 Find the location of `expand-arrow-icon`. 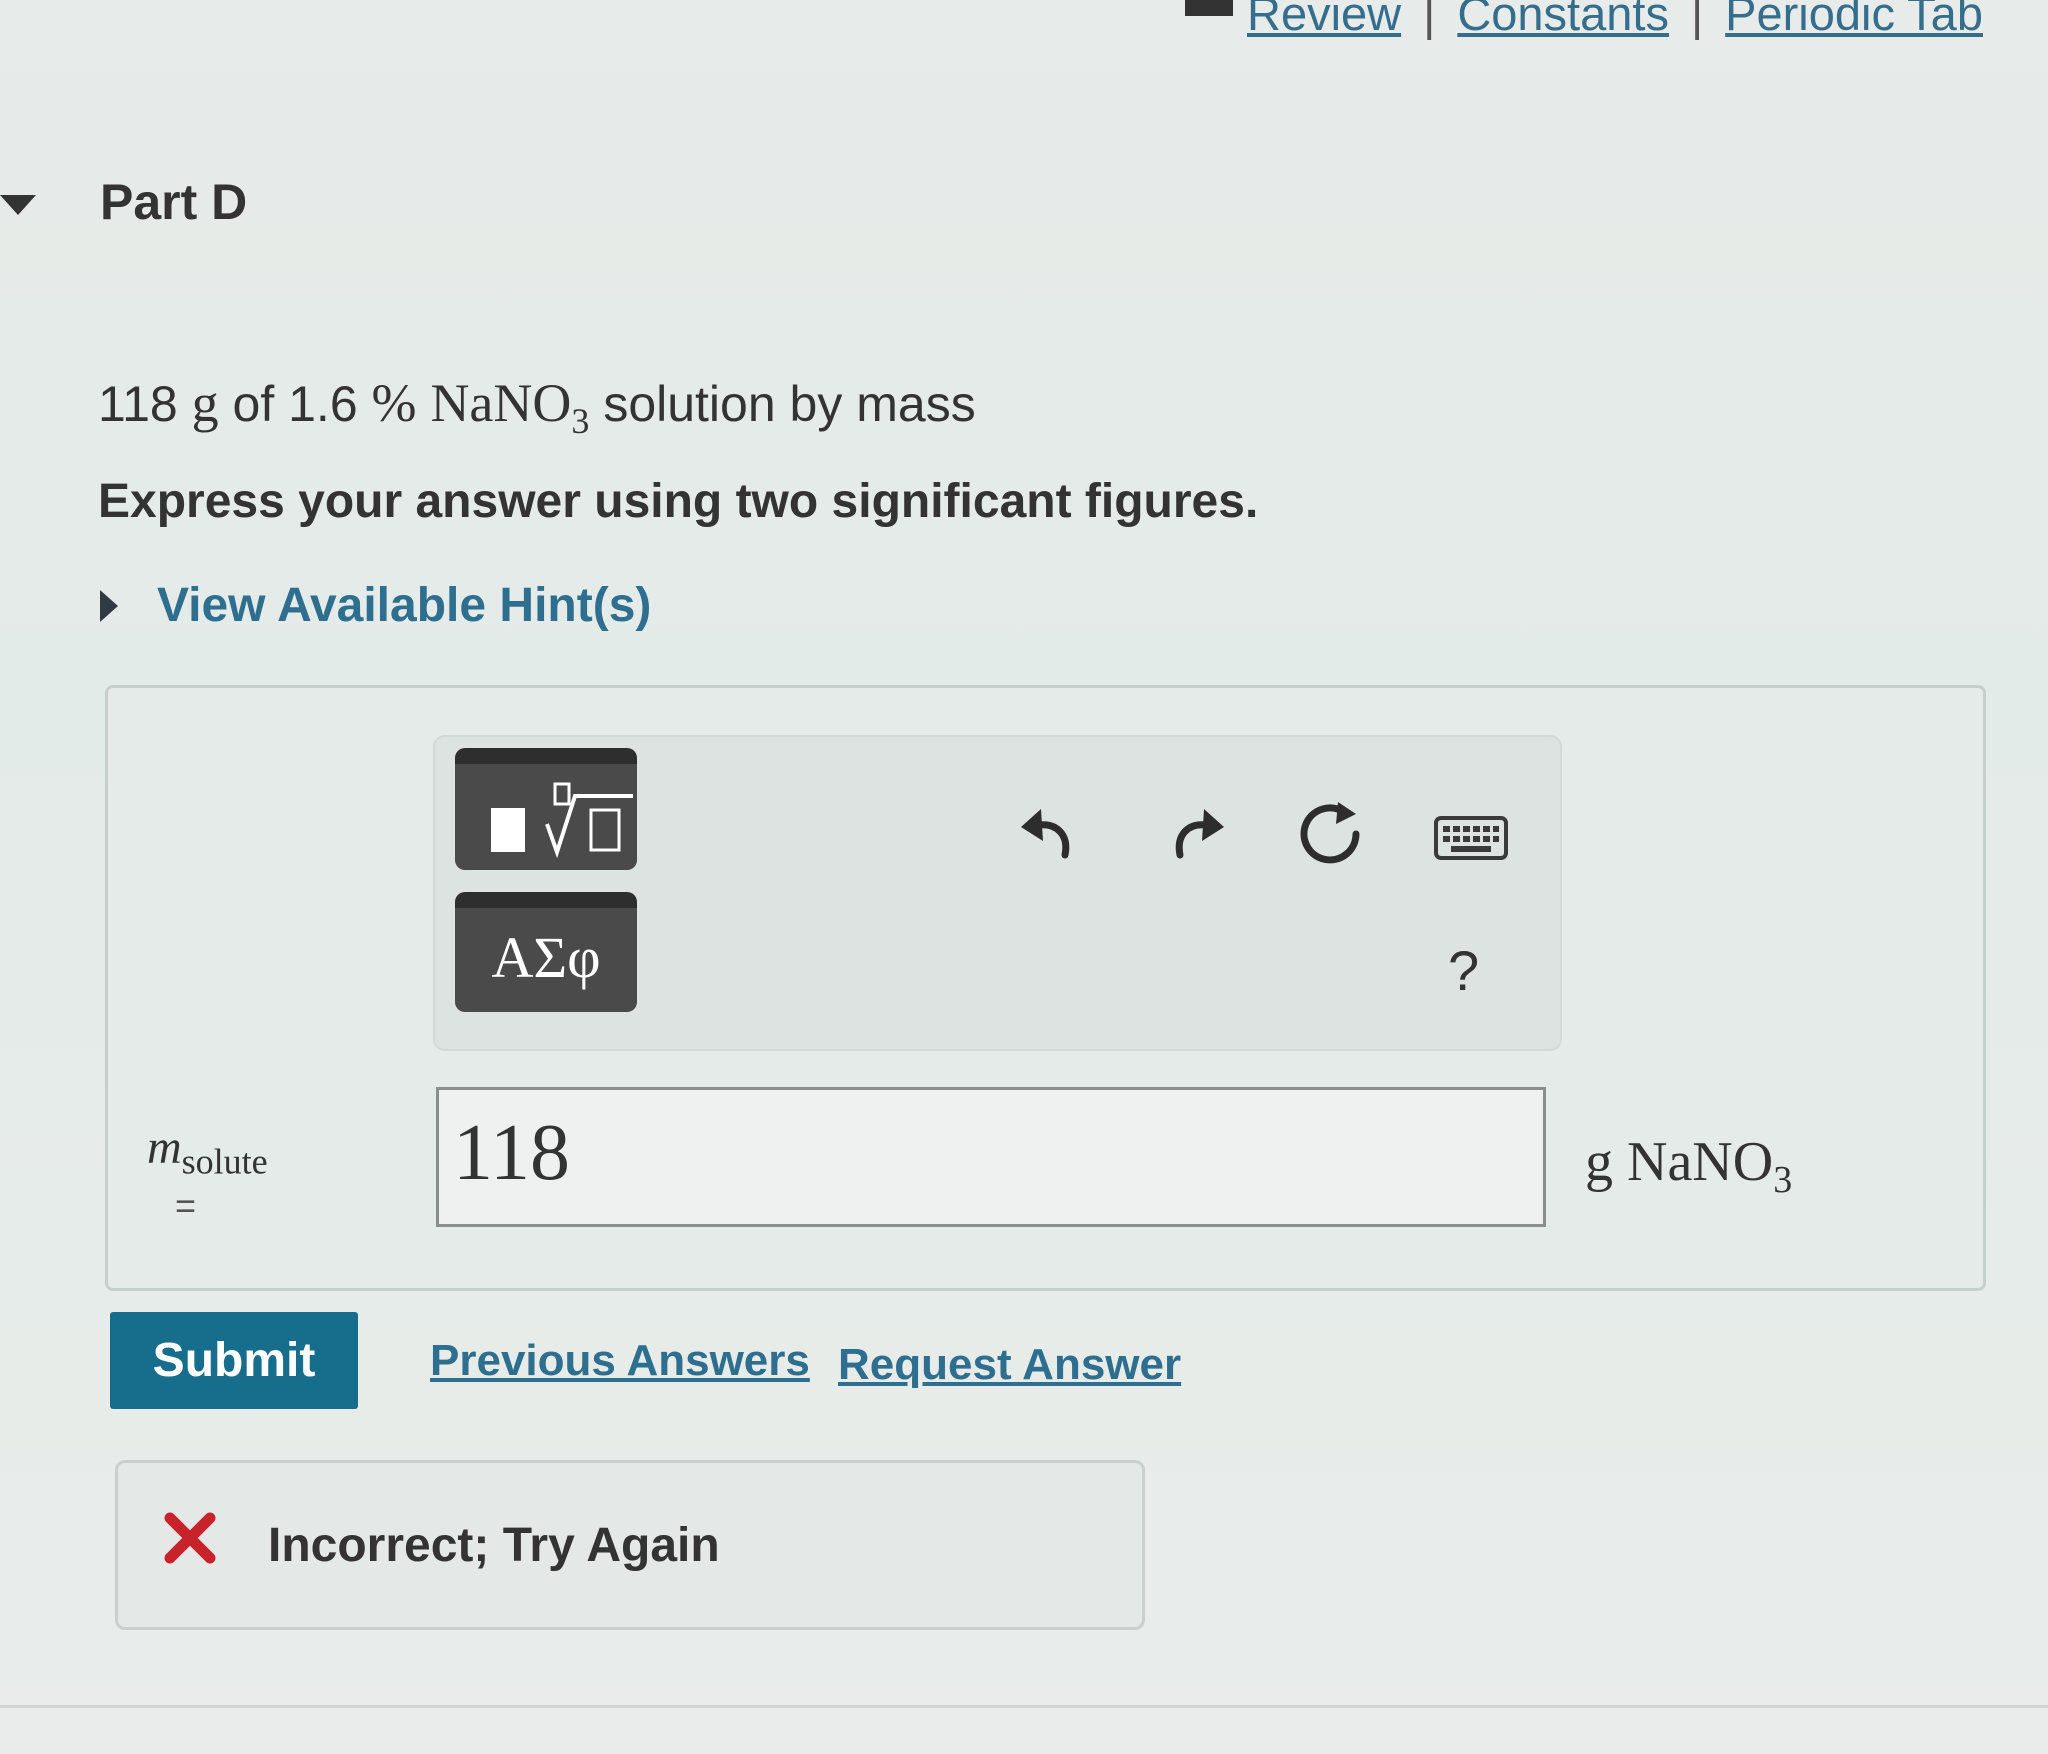

expand-arrow-icon is located at coordinates (109, 606).